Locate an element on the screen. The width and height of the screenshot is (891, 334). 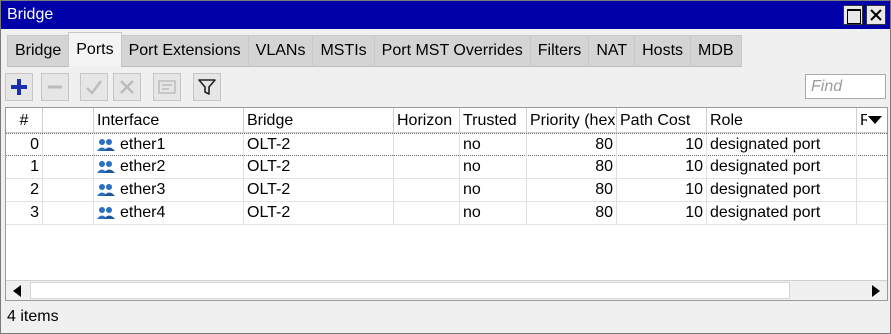
add-button is located at coordinates (19, 87).